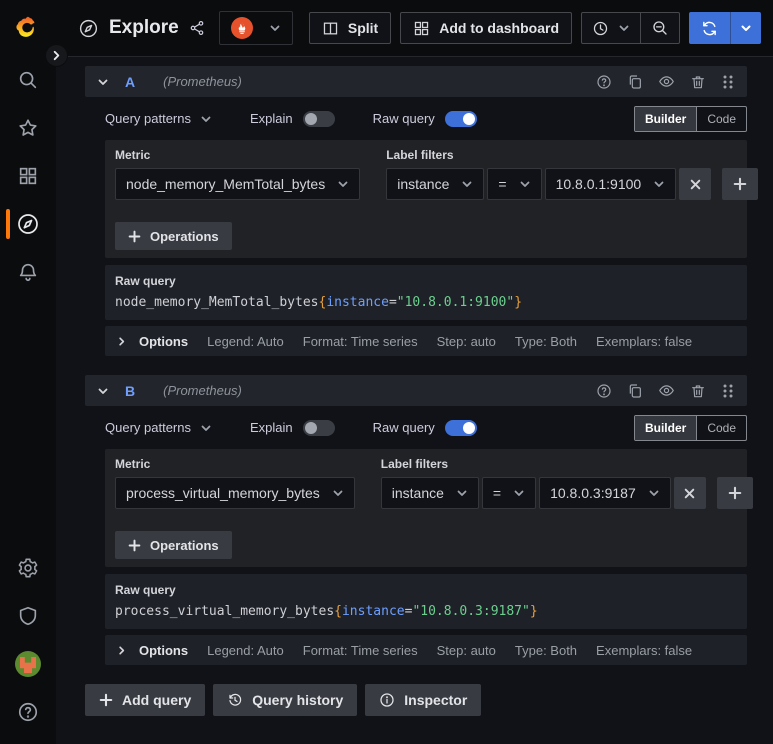 The height and width of the screenshot is (744, 773). I want to click on user-avatar, so click(28, 664).